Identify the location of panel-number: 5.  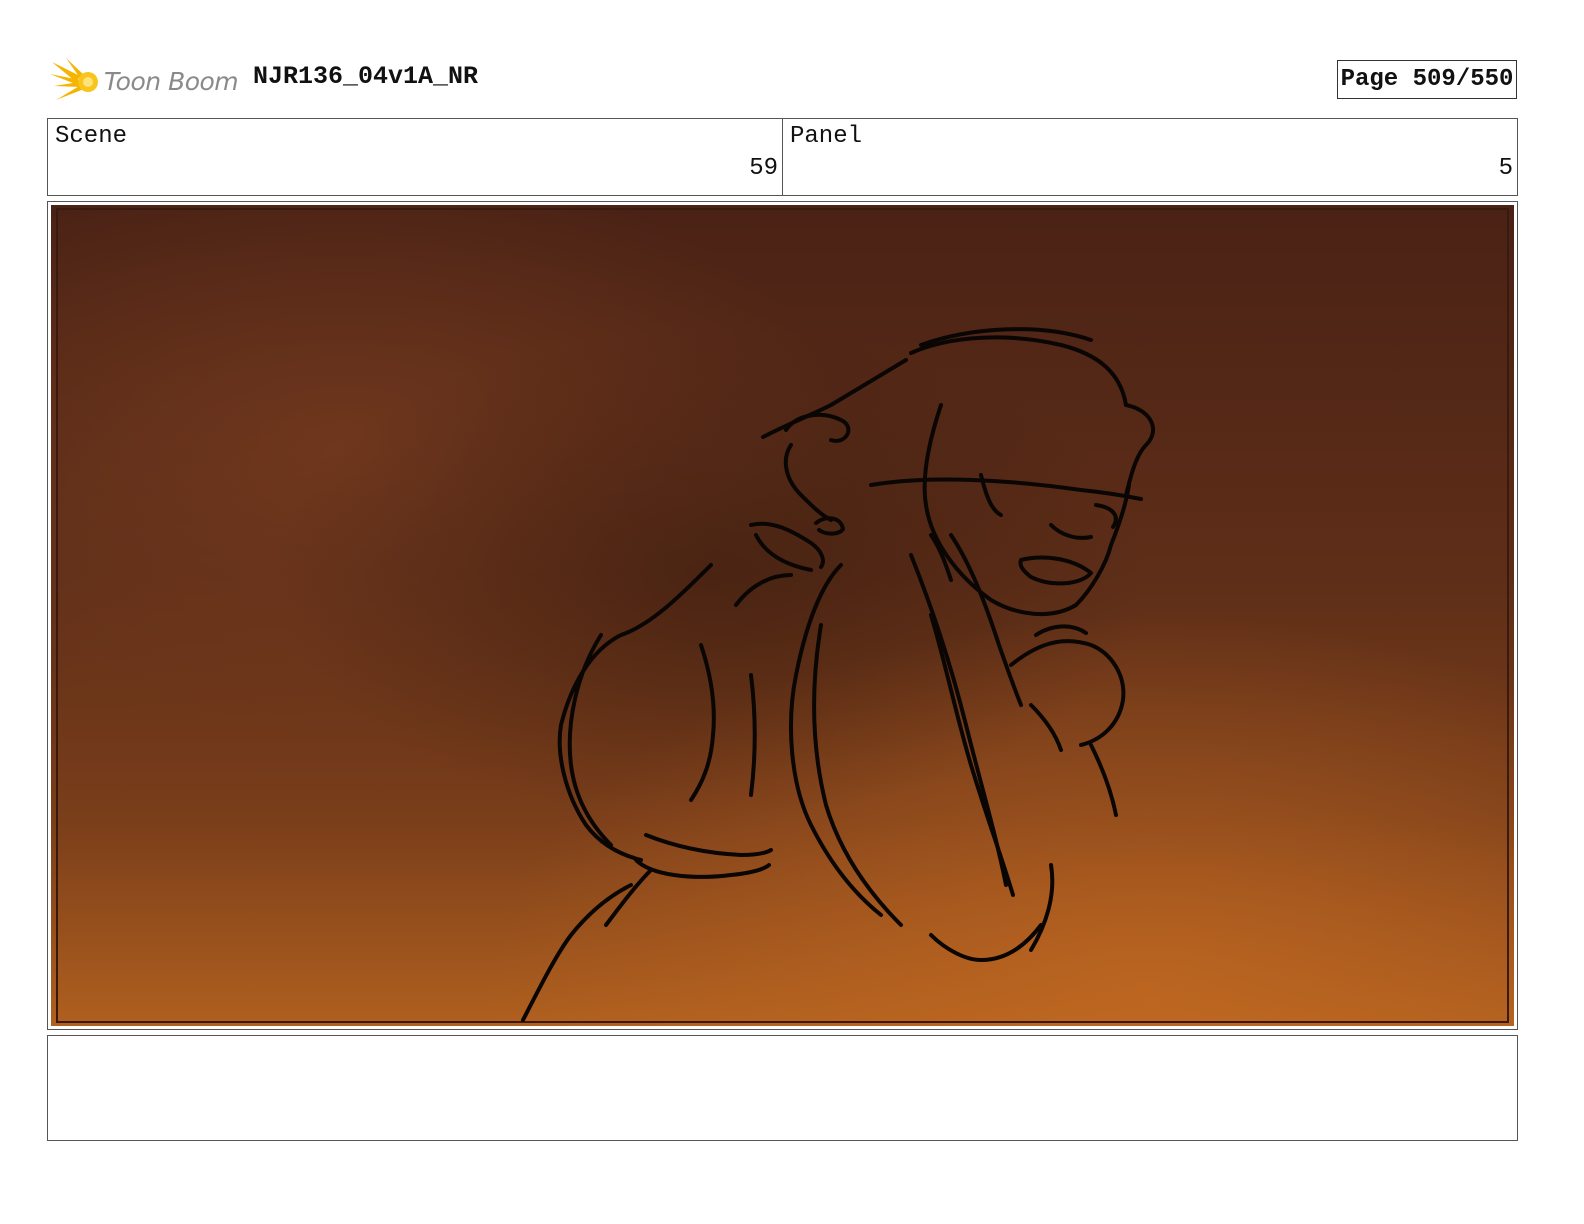
(1505, 168).